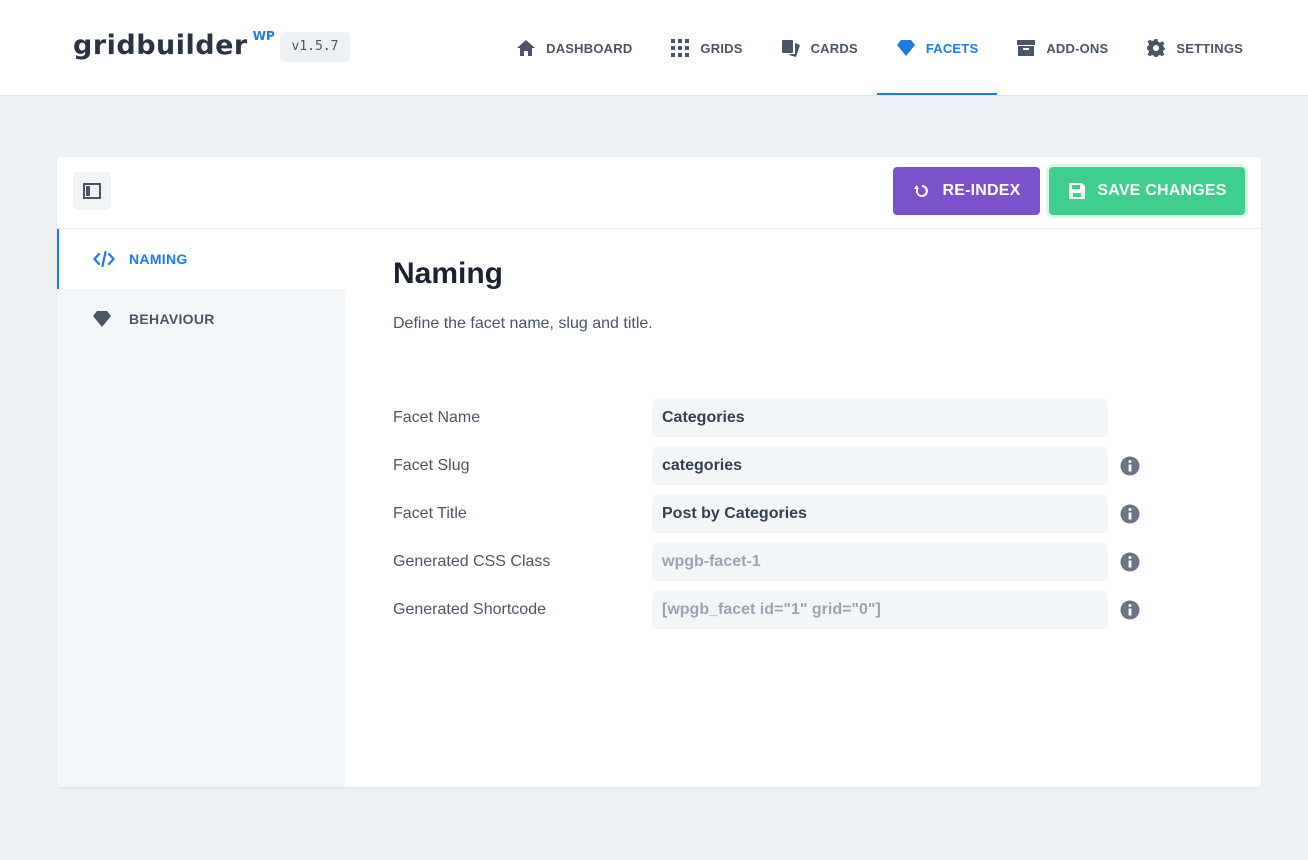 This screenshot has width=1308, height=860. What do you see at coordinates (880, 610) in the screenshot?
I see `shortcode-input` at bounding box center [880, 610].